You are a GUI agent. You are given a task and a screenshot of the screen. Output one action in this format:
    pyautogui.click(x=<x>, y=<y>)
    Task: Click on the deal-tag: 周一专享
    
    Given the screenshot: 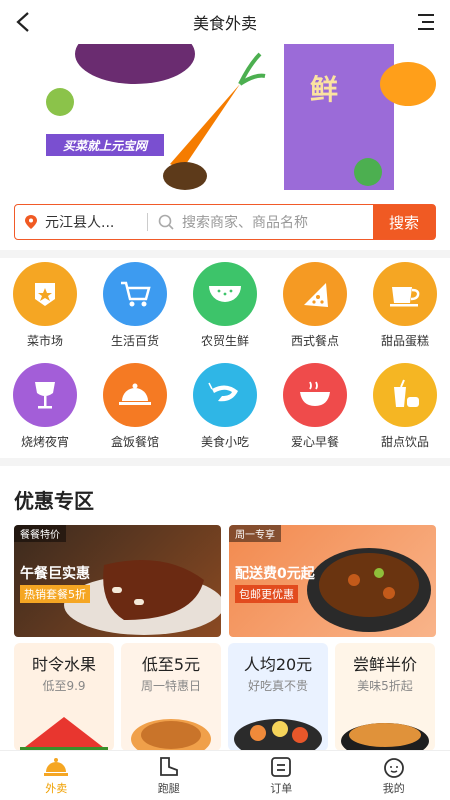 What is the action you would take?
    pyautogui.click(x=255, y=533)
    